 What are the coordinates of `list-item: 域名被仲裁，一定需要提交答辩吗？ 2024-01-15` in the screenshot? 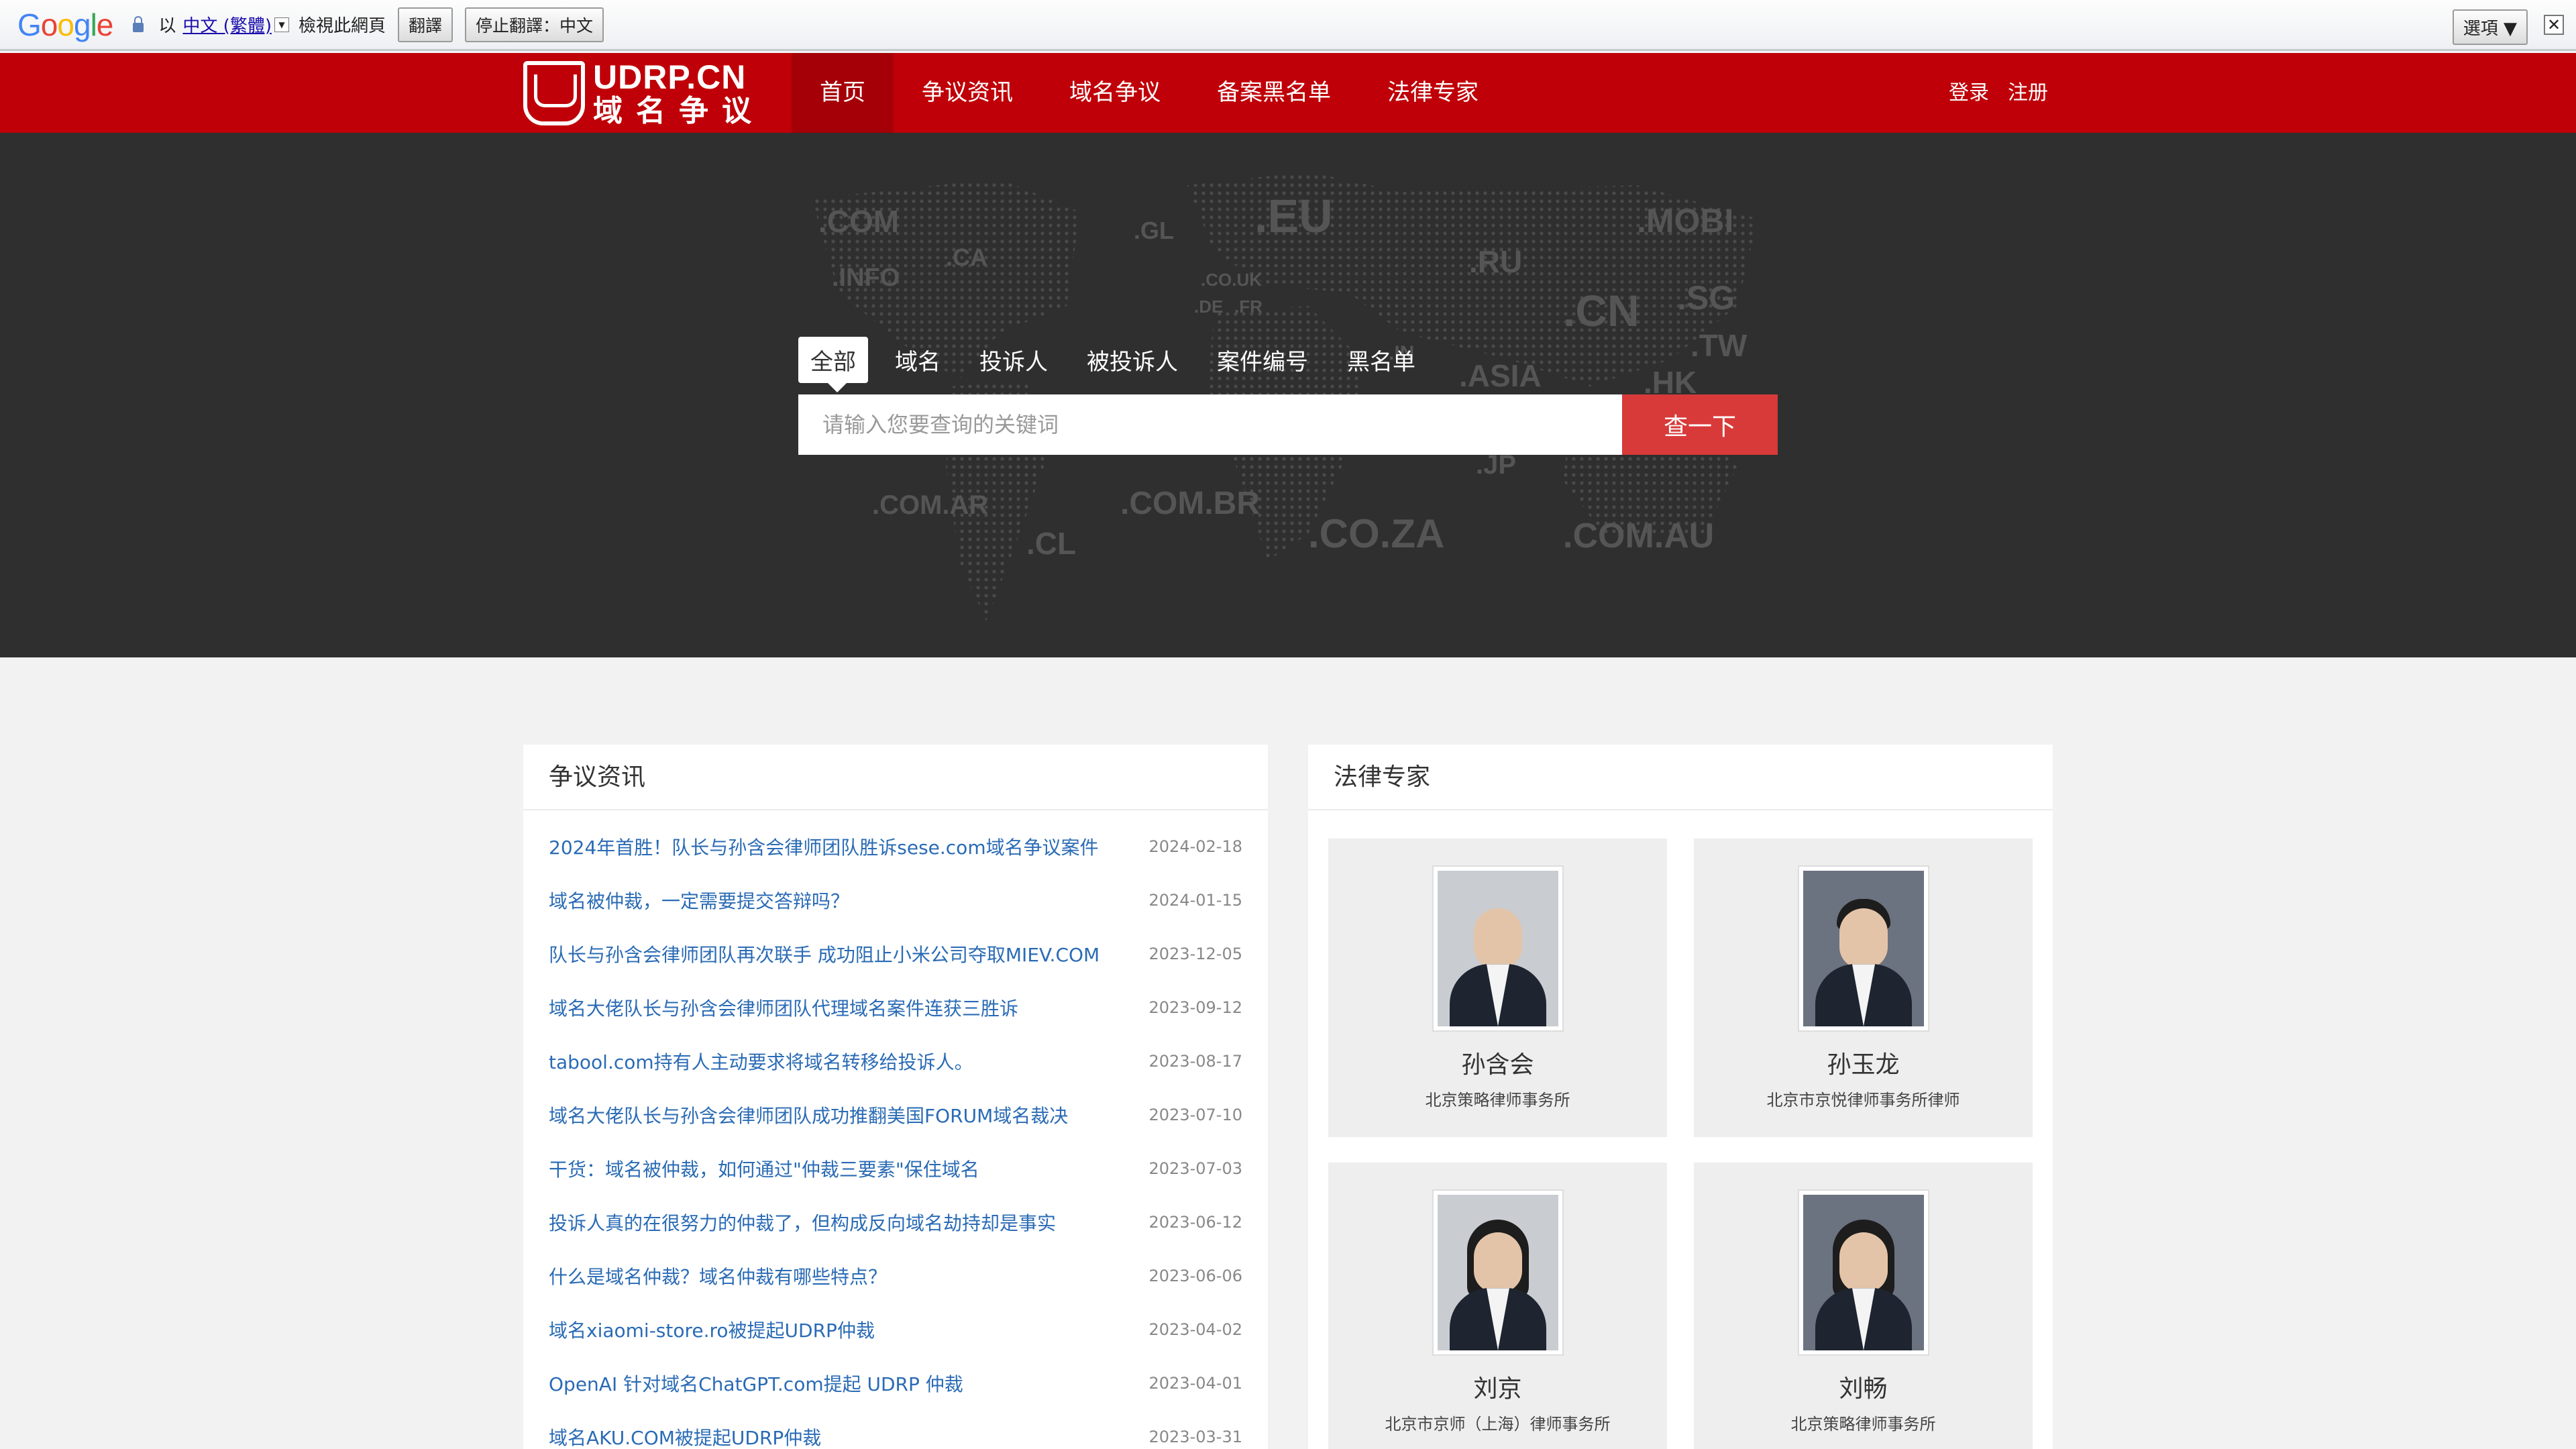 It's located at (895, 900).